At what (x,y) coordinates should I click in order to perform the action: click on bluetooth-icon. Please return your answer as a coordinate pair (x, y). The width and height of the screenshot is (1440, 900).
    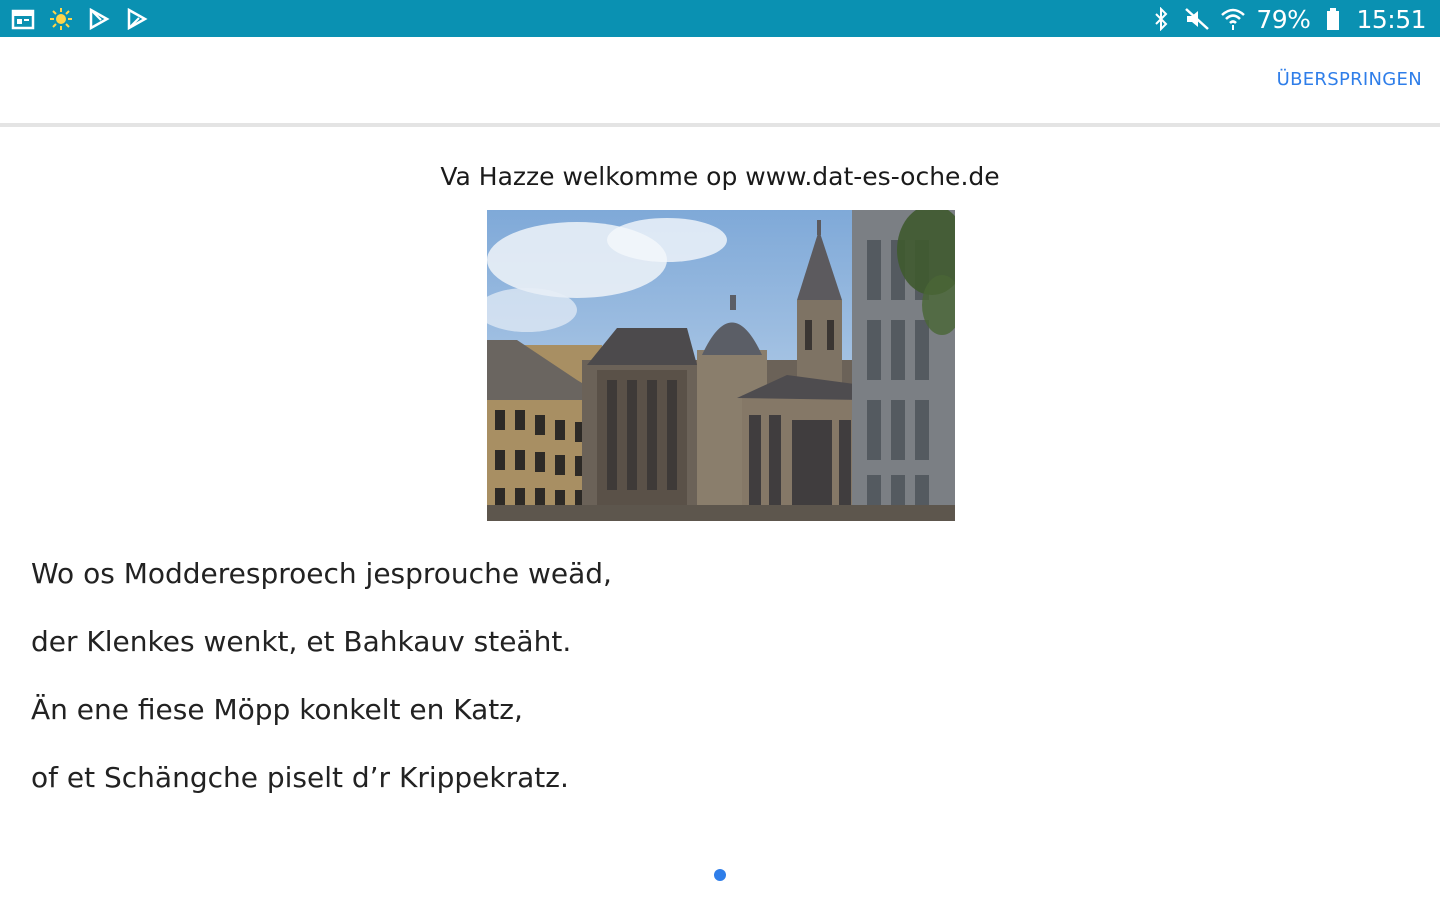
    Looking at the image, I should click on (1161, 19).